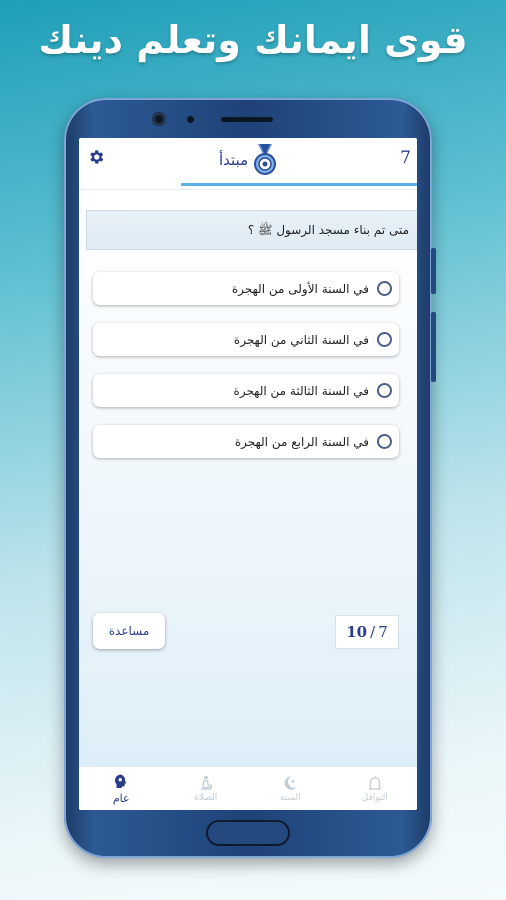 The width and height of the screenshot is (506, 900). Describe the element at coordinates (433, 271) in the screenshot. I see `volume-button` at that location.